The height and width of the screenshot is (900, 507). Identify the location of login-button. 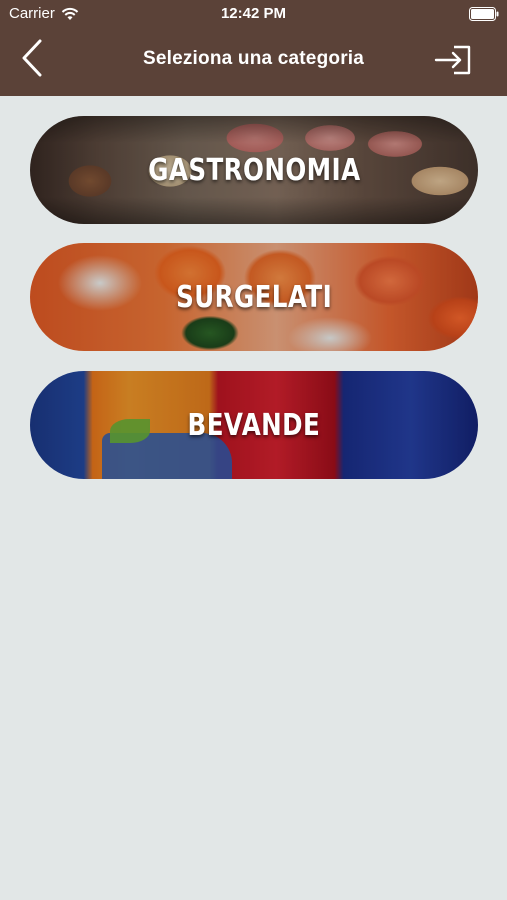
(453, 60).